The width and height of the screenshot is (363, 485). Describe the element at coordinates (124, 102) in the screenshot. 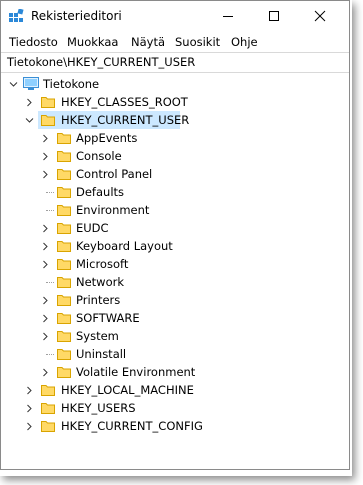

I see `tree-node-label: HKEY_CLASSES_ROOT` at that location.